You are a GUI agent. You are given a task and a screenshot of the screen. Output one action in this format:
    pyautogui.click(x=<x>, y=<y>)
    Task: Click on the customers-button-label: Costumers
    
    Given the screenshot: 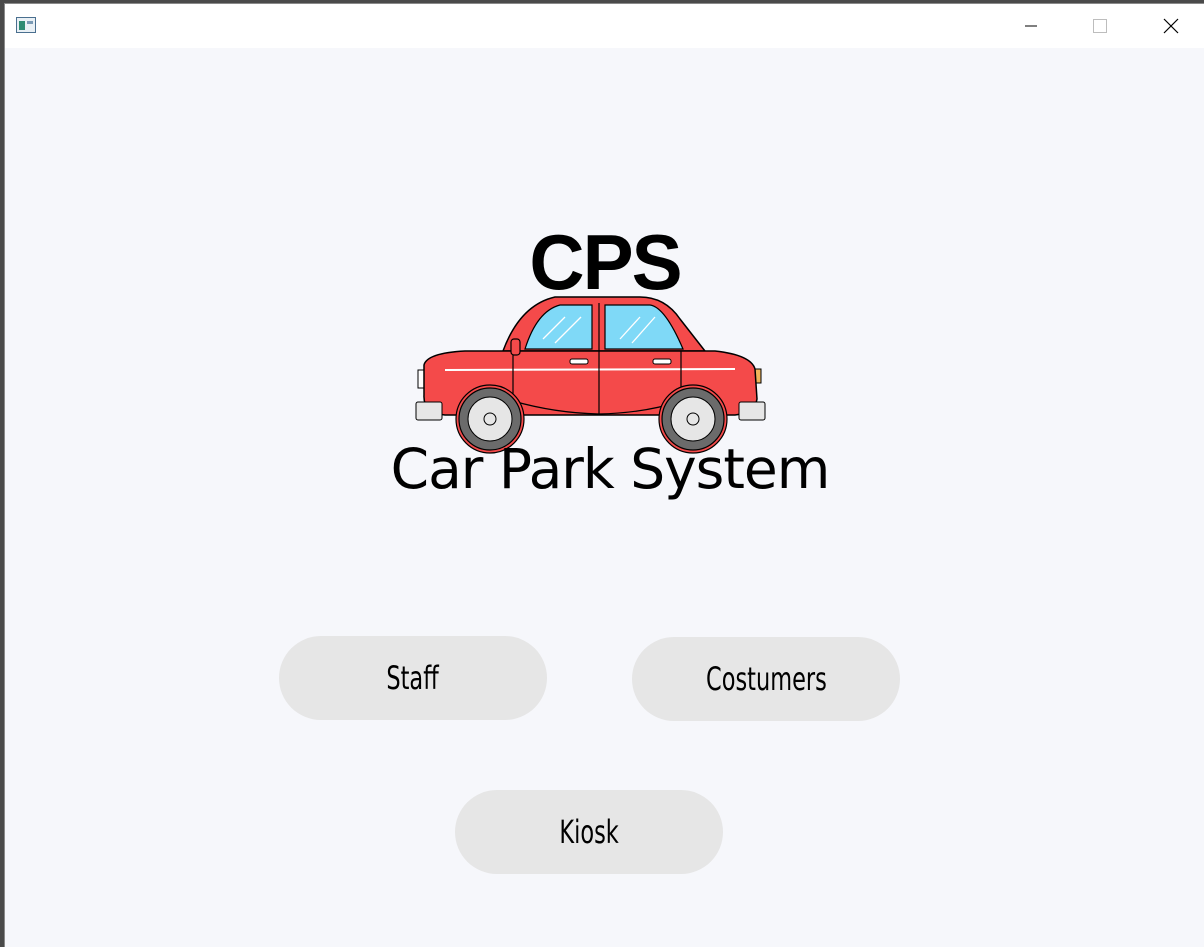 What is the action you would take?
    pyautogui.click(x=766, y=679)
    